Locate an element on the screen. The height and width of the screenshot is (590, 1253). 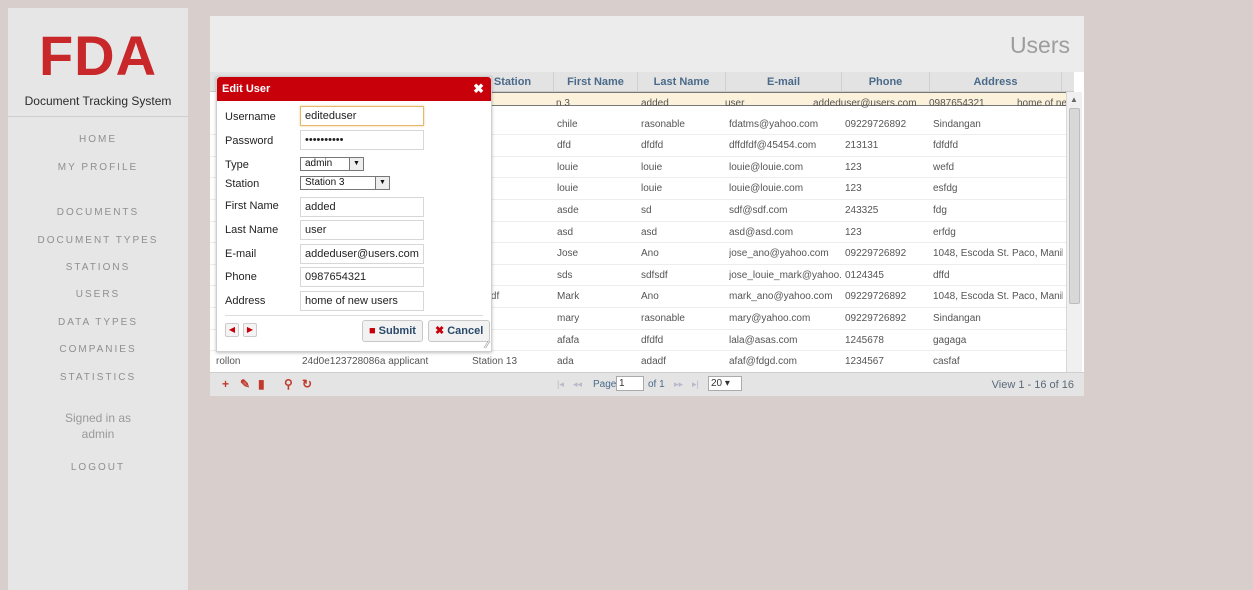
last-page-icon: ▸| is located at coordinates (695, 384).